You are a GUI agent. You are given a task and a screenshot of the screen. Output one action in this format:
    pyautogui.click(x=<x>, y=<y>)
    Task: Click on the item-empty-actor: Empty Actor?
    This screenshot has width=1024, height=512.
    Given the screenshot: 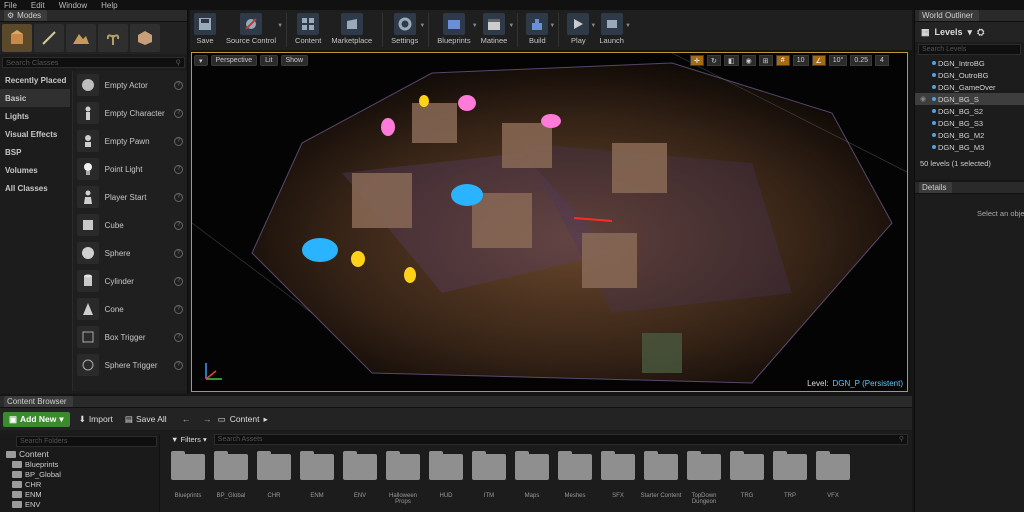 What is the action you would take?
    pyautogui.click(x=130, y=85)
    